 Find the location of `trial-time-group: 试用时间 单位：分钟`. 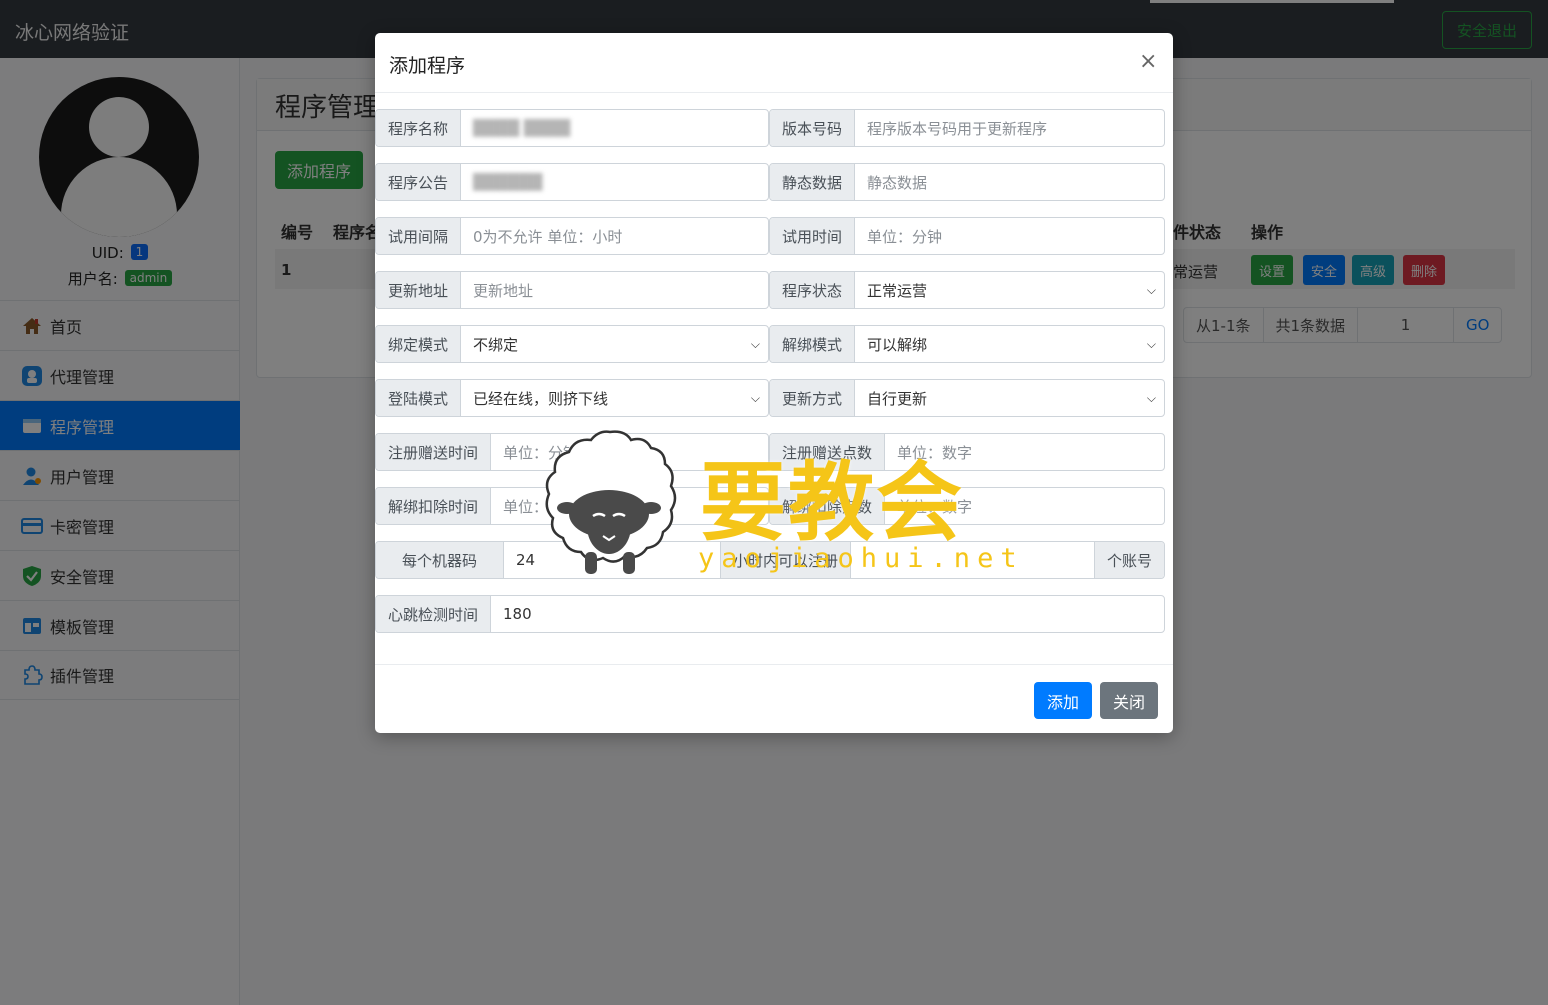

trial-time-group: 试用时间 单位：分钟 is located at coordinates (967, 236).